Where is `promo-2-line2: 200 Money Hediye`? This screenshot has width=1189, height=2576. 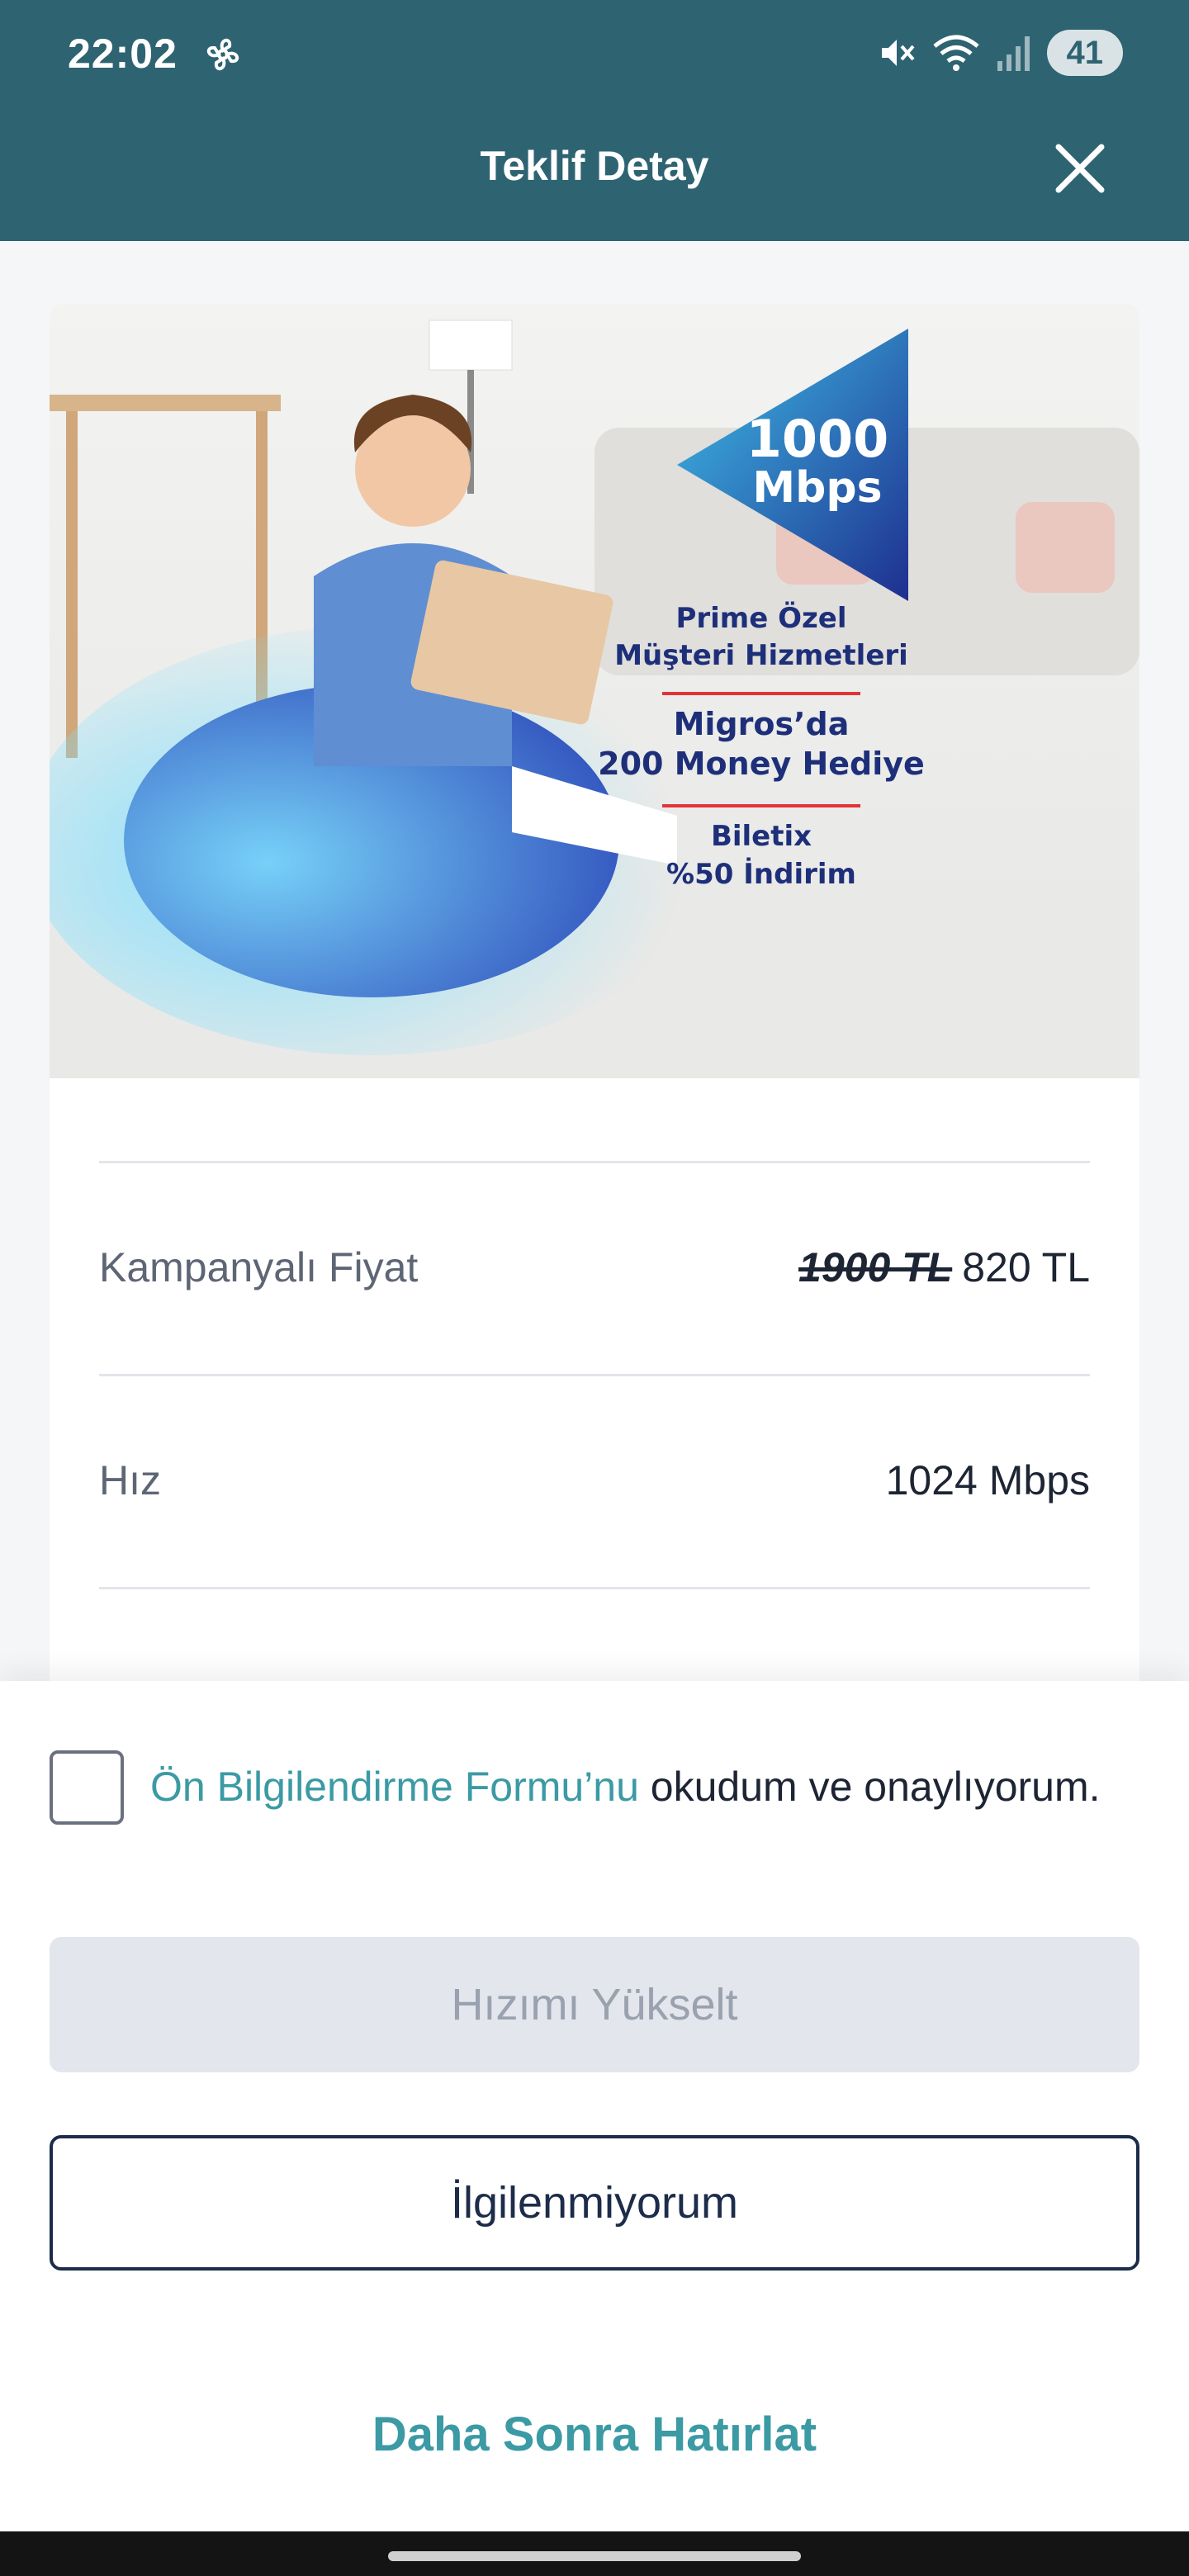 promo-2-line2: 200 Money Hediye is located at coordinates (761, 764).